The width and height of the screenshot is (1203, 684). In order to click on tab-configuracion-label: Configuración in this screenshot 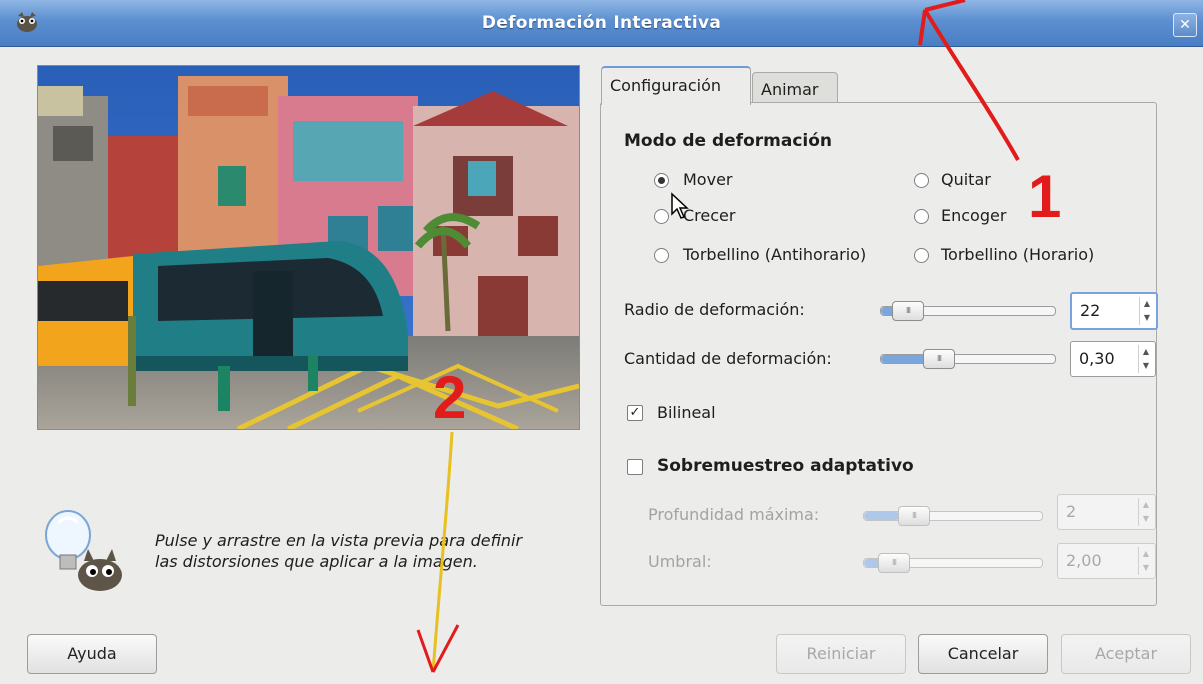, I will do `click(666, 85)`.